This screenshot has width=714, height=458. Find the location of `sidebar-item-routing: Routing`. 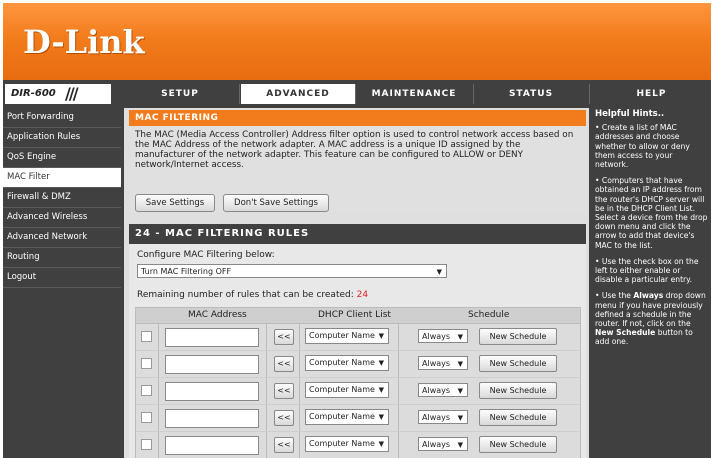

sidebar-item-routing: Routing is located at coordinates (62, 258).